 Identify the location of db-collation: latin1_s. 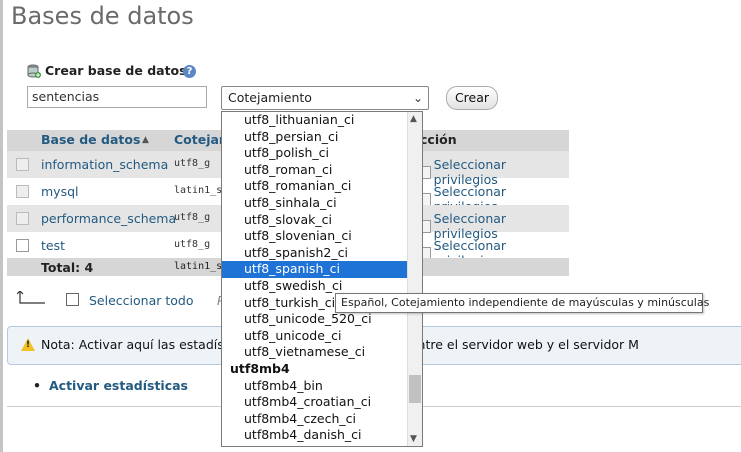
(198, 190).